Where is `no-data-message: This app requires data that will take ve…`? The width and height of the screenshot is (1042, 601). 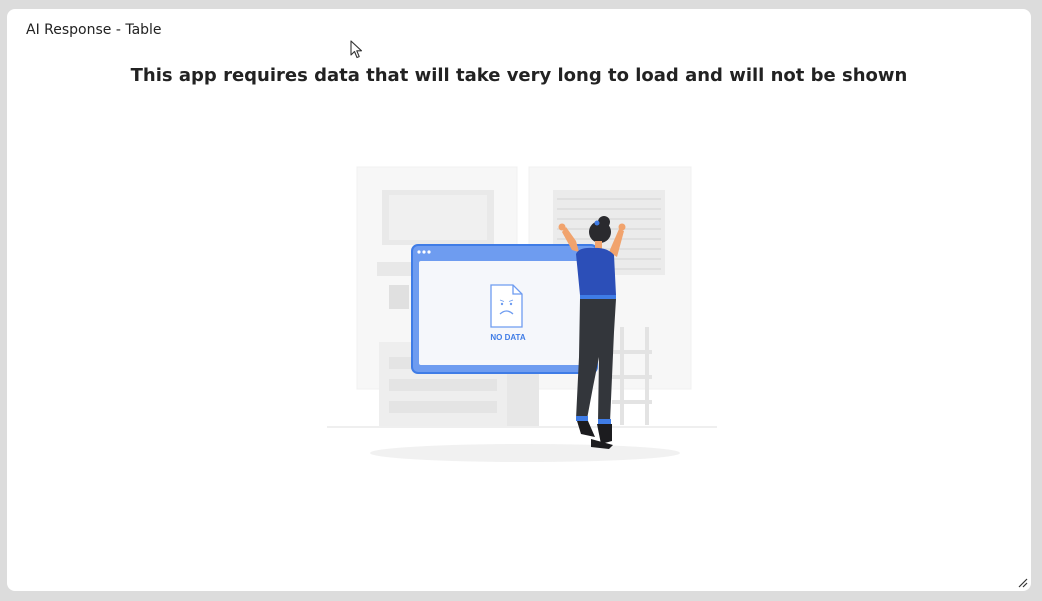 no-data-message: This app requires data that will take ve… is located at coordinates (519, 75).